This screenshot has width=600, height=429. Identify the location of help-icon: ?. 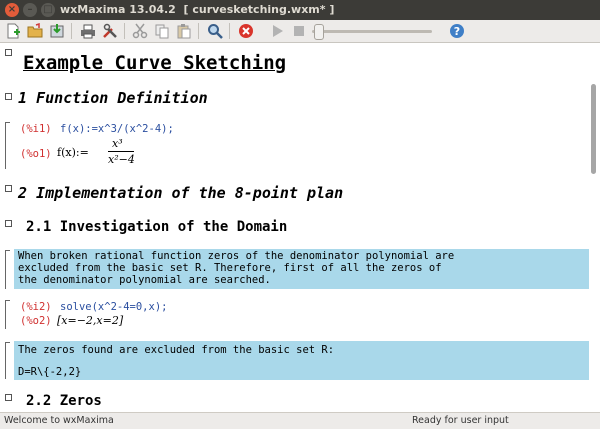
(457, 31).